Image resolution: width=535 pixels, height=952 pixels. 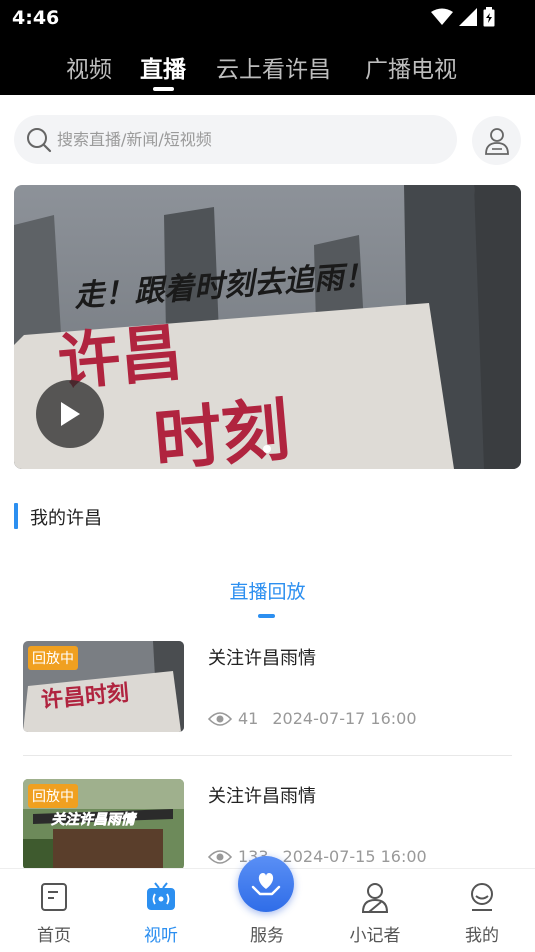 I want to click on video-thumbnail: 关注许昌雨情 回放中, so click(x=103, y=824).